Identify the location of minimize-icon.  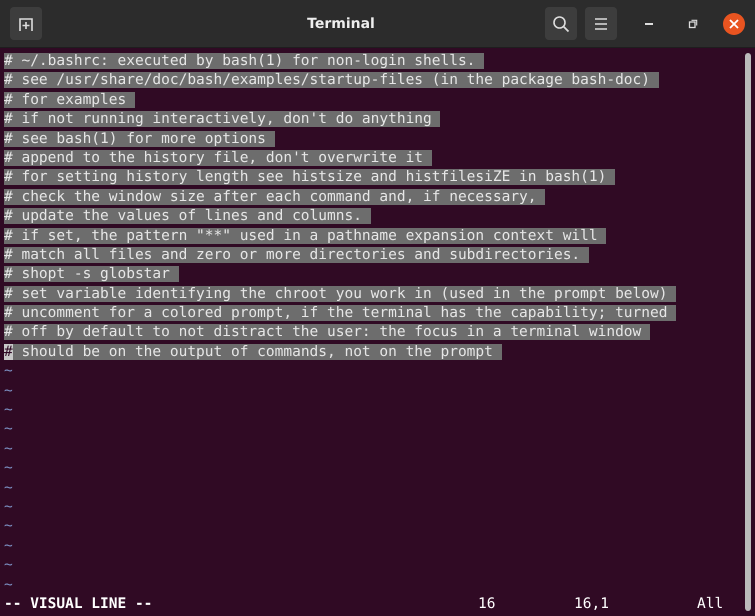
(649, 23).